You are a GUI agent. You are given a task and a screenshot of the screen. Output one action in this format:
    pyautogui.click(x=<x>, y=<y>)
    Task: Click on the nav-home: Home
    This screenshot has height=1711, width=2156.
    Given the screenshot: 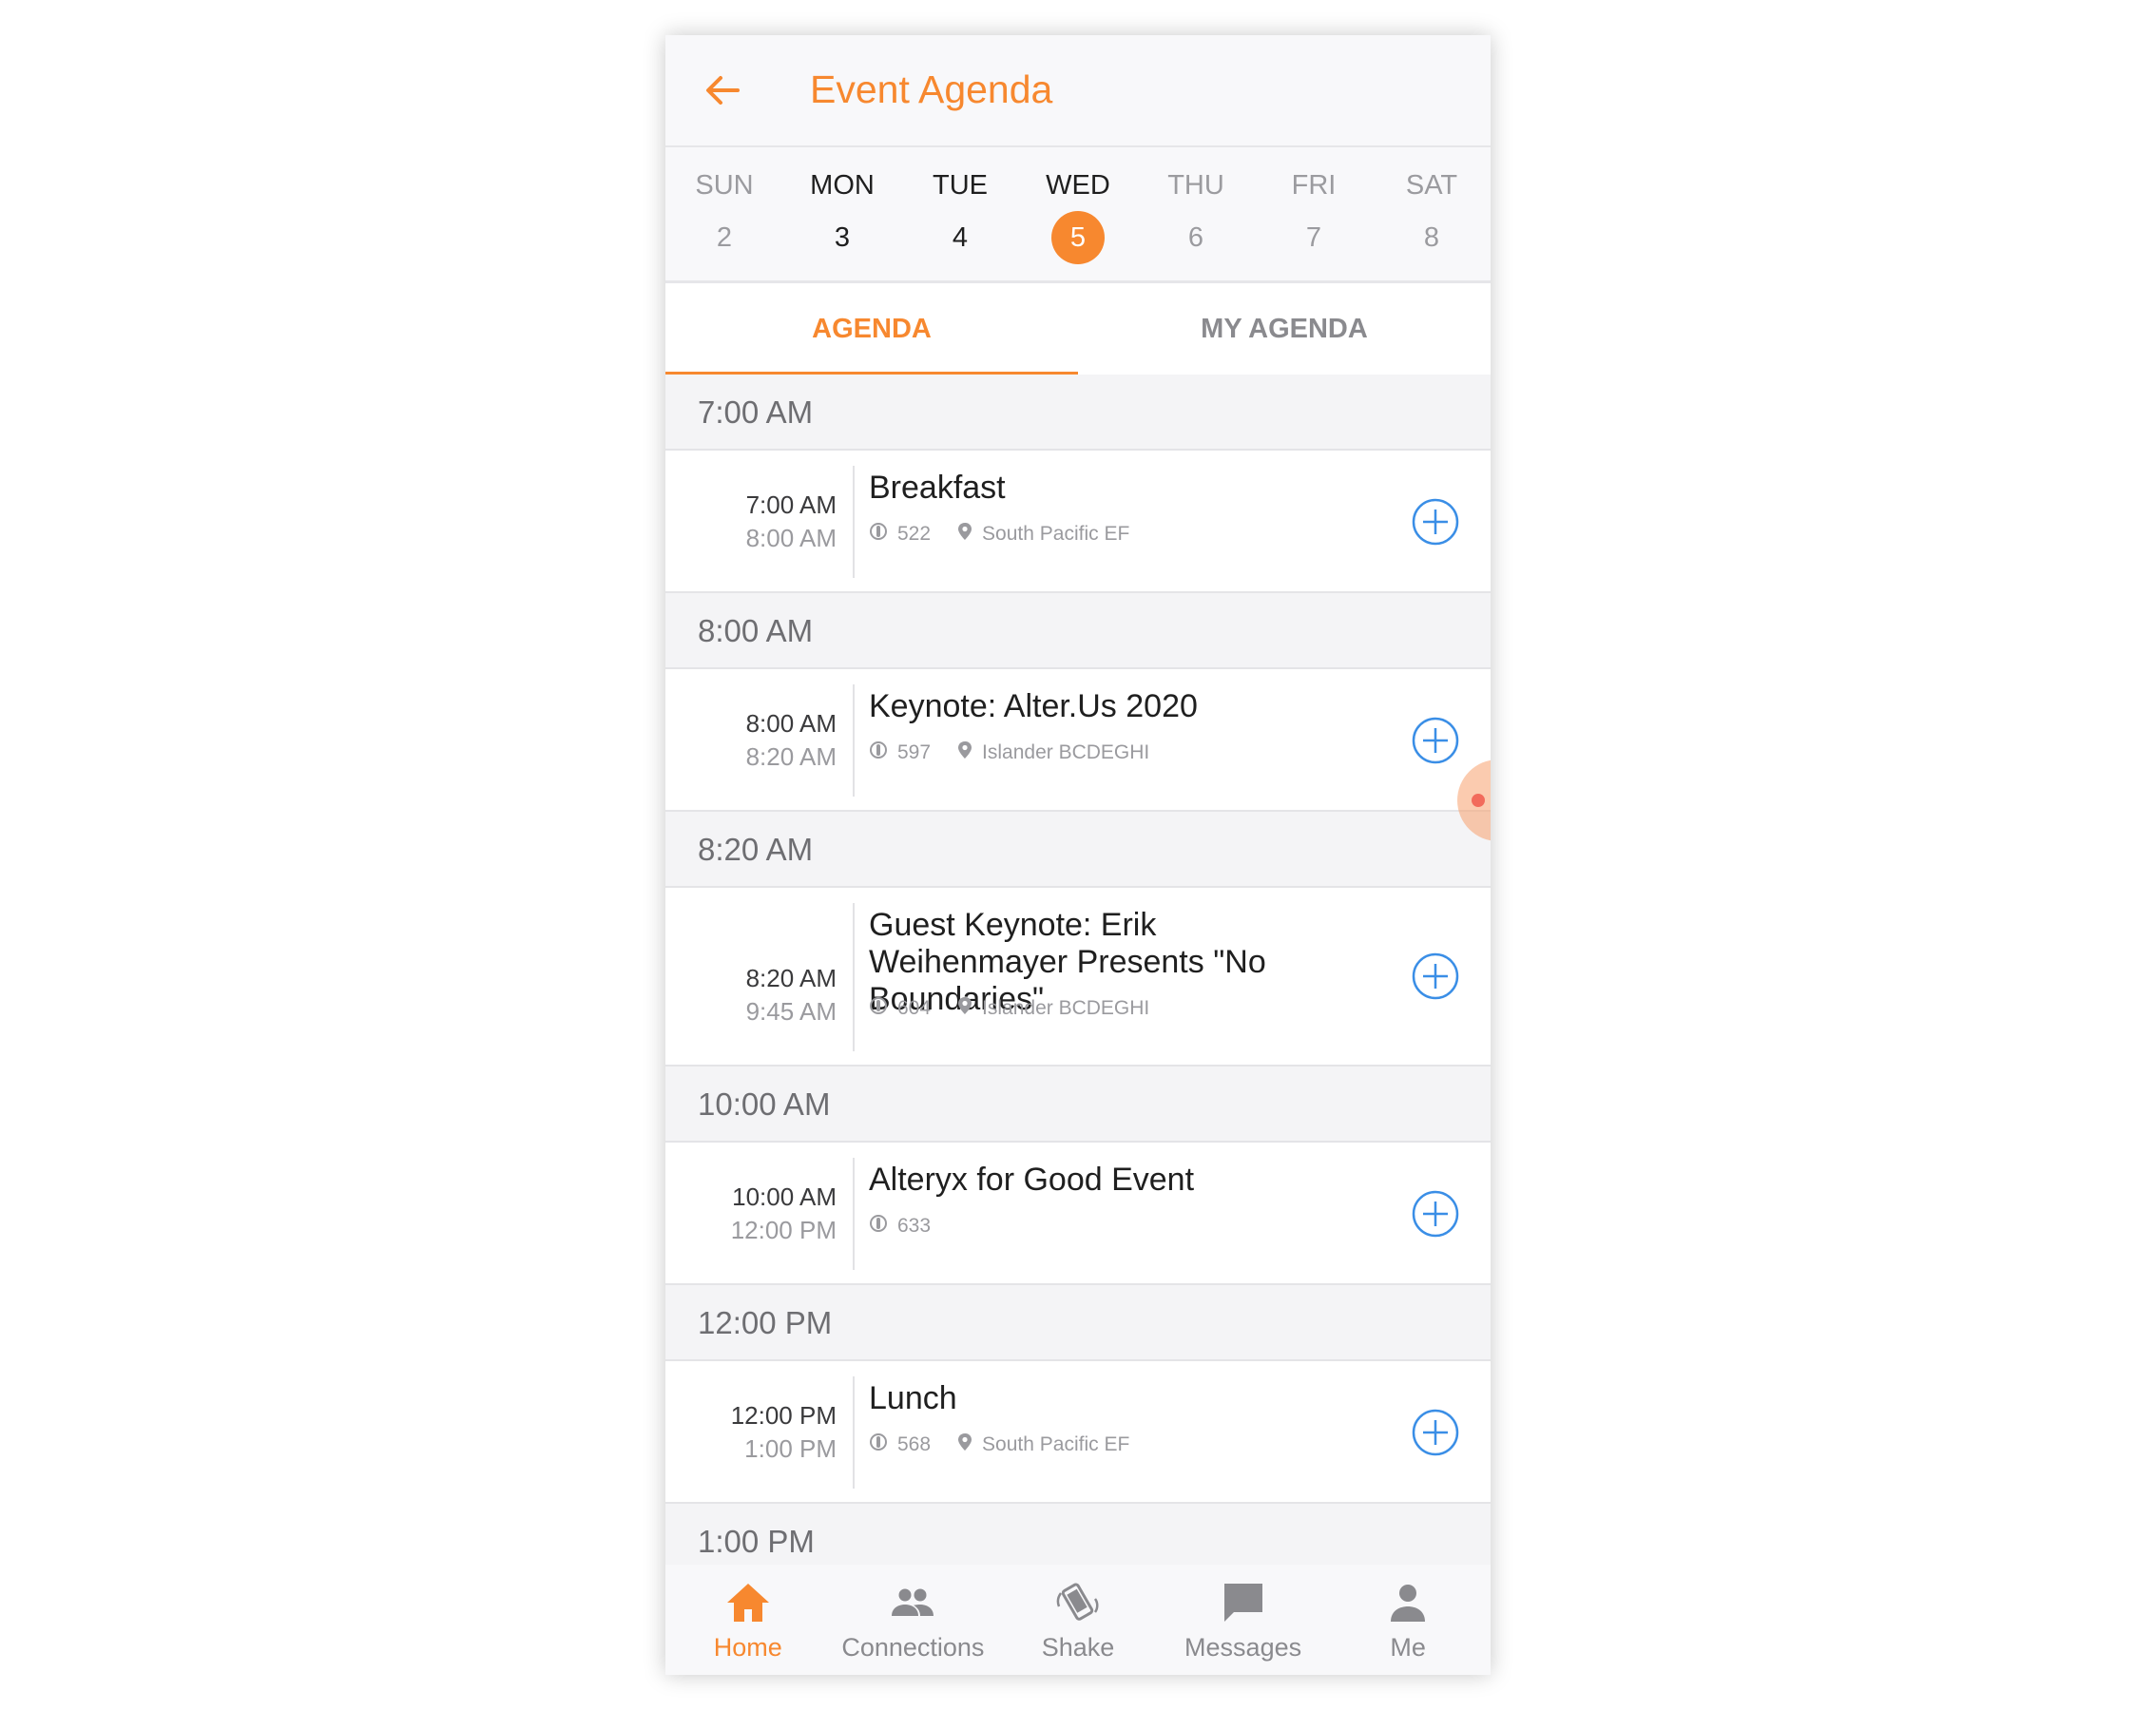 What is the action you would take?
    pyautogui.click(x=748, y=1620)
    